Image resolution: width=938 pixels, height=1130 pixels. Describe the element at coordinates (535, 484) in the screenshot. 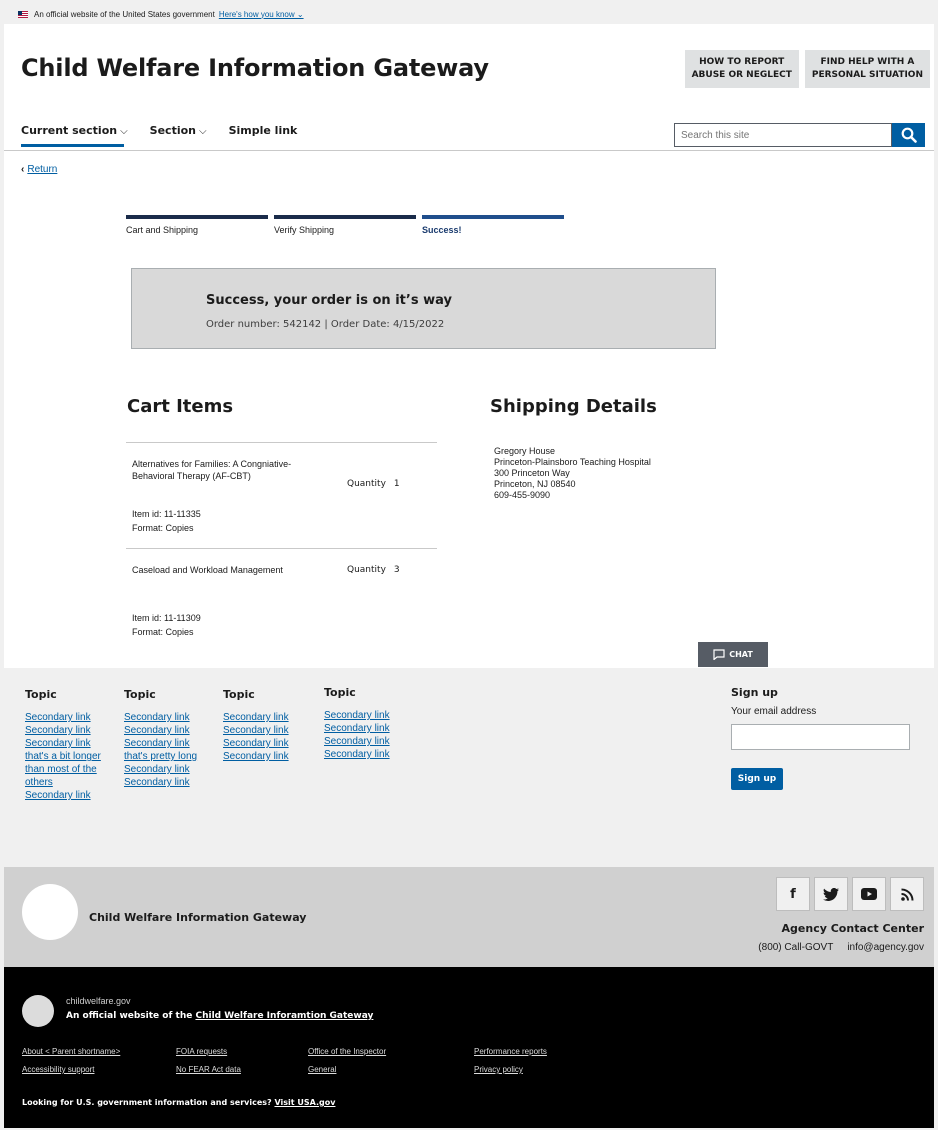

I see `shipping-city: Princeton, NJ 08540` at that location.